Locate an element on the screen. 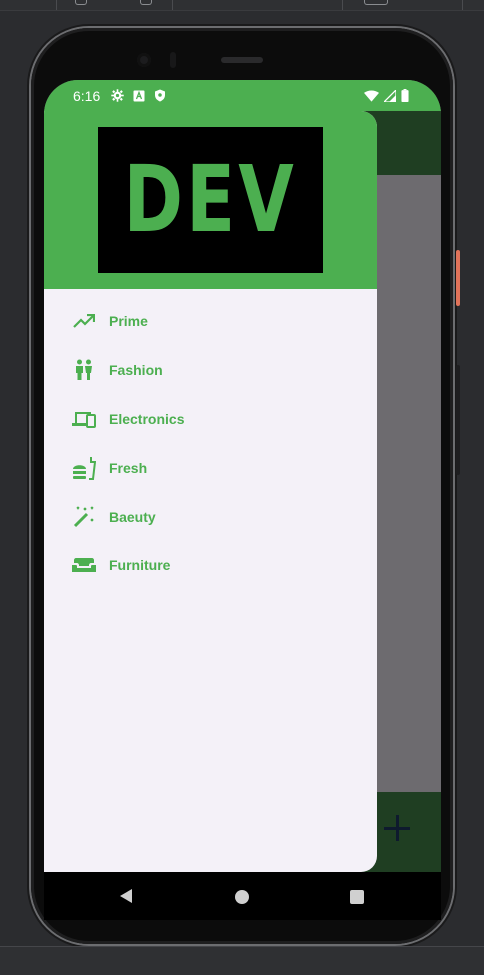  recents-icon is located at coordinates (357, 897).